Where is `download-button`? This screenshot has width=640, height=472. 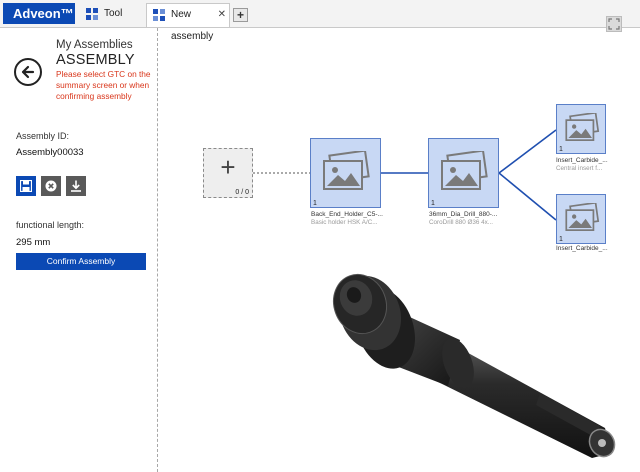
download-button is located at coordinates (76, 186).